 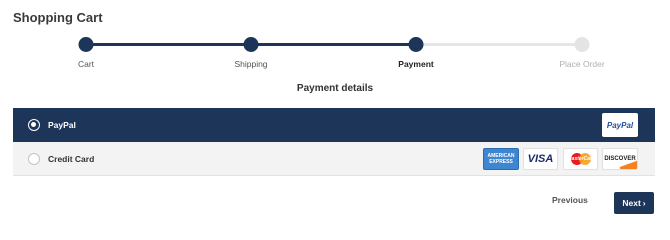 I want to click on payment-details-title: Payment details, so click(x=335, y=88).